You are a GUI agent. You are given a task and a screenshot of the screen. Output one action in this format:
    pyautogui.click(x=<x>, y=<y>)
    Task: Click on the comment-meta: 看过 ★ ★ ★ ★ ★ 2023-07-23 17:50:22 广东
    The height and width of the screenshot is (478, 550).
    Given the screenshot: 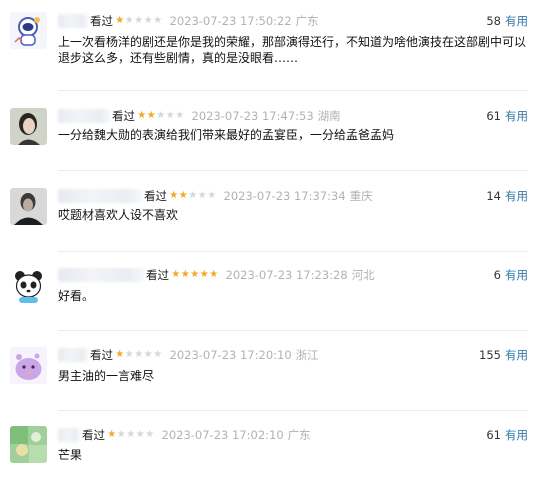 What is the action you would take?
    pyautogui.click(x=188, y=21)
    